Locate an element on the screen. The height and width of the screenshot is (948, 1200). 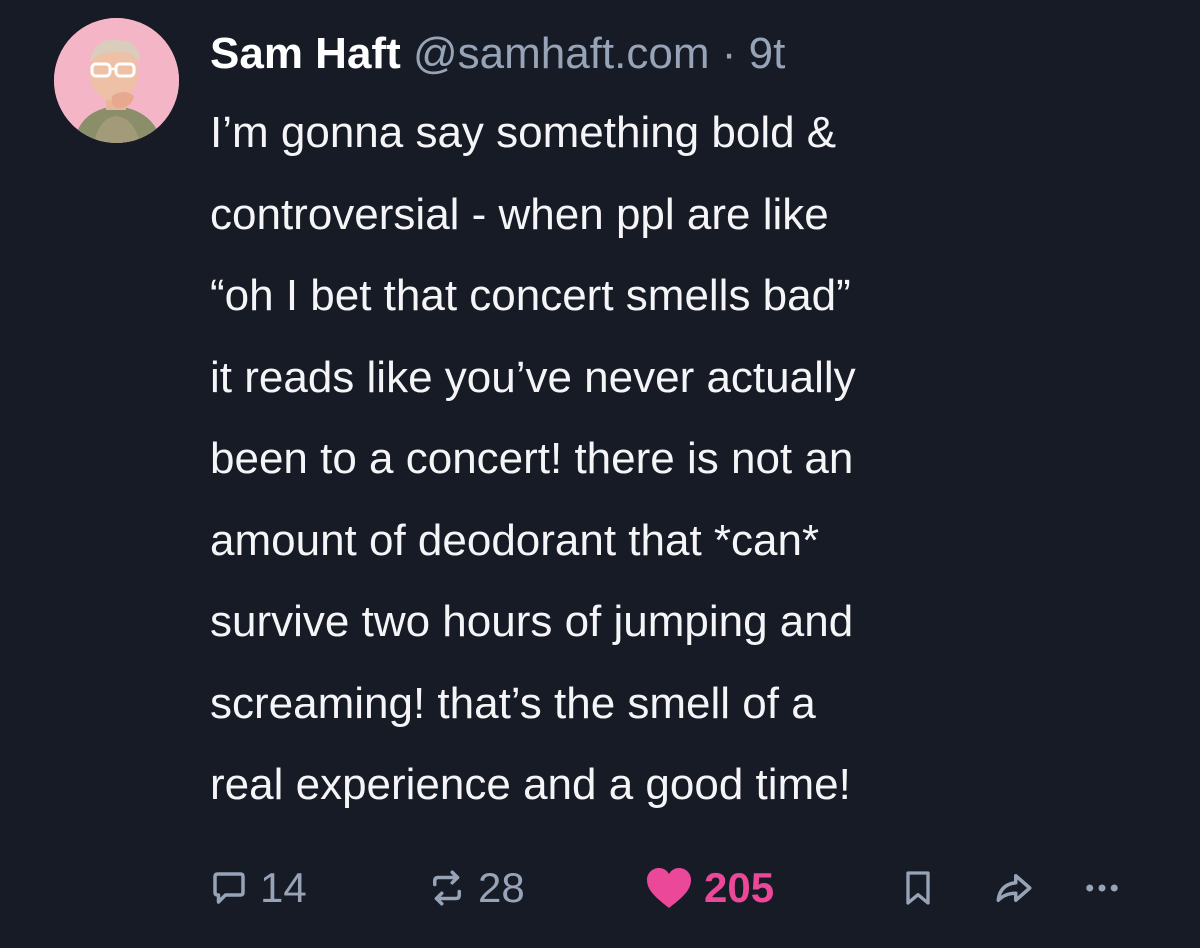
reply-button: 14 is located at coordinates (257, 888).